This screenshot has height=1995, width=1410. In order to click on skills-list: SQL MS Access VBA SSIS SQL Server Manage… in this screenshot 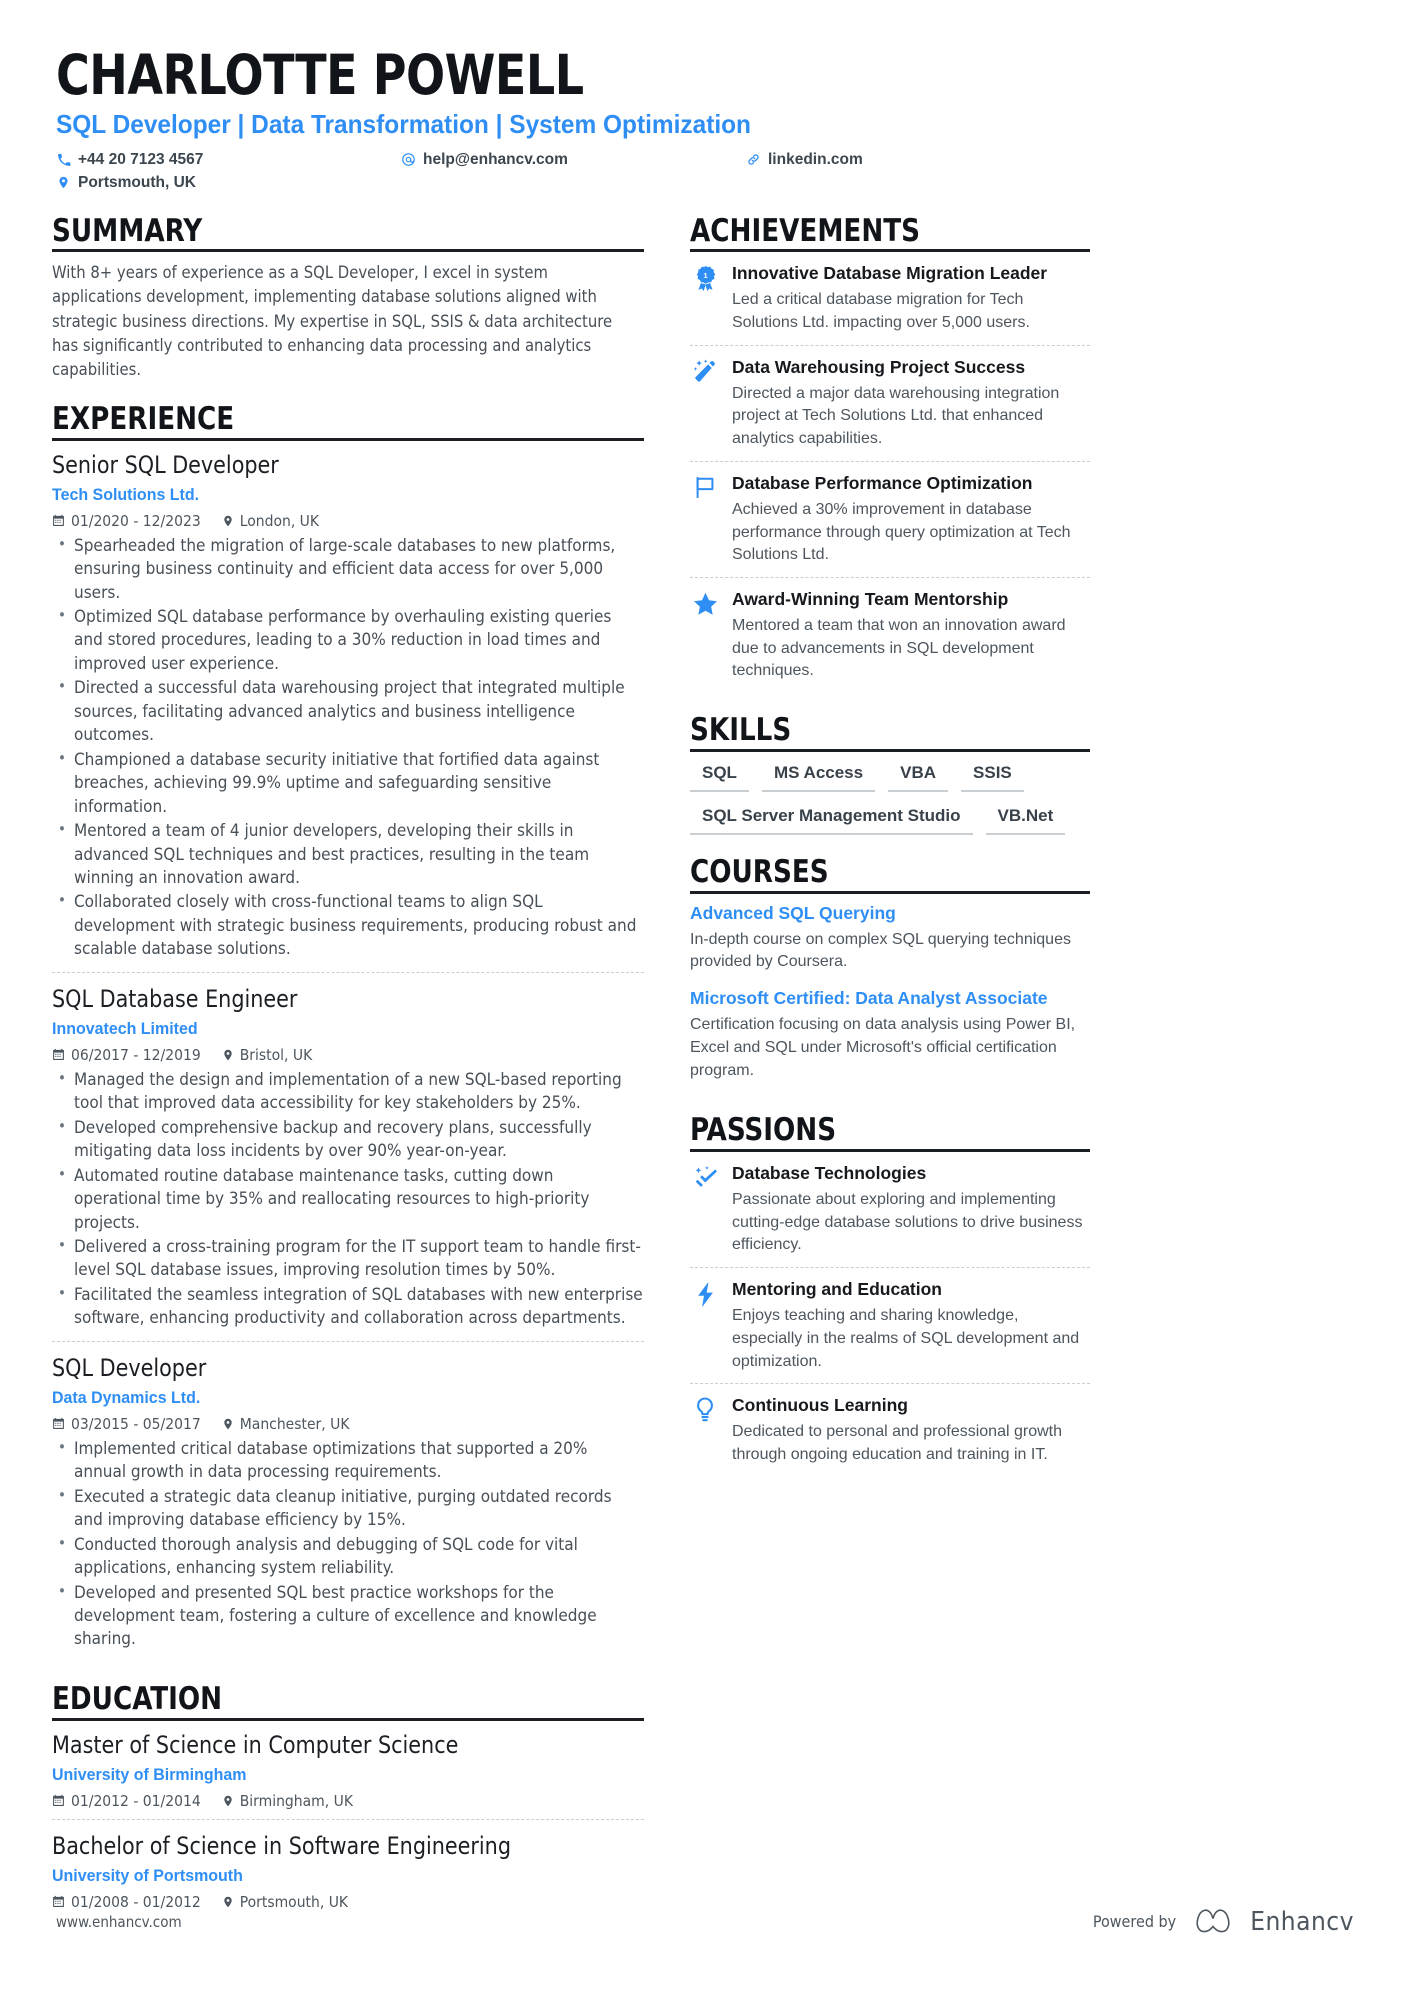, I will do `click(890, 798)`.